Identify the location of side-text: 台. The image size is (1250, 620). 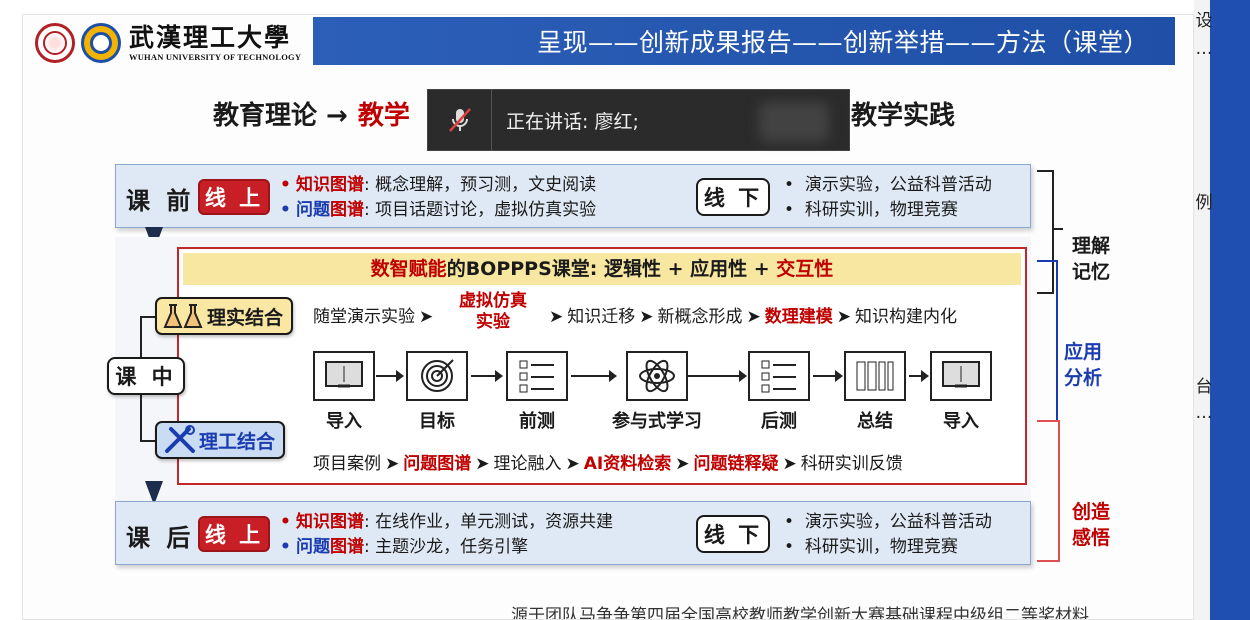
(1204, 387).